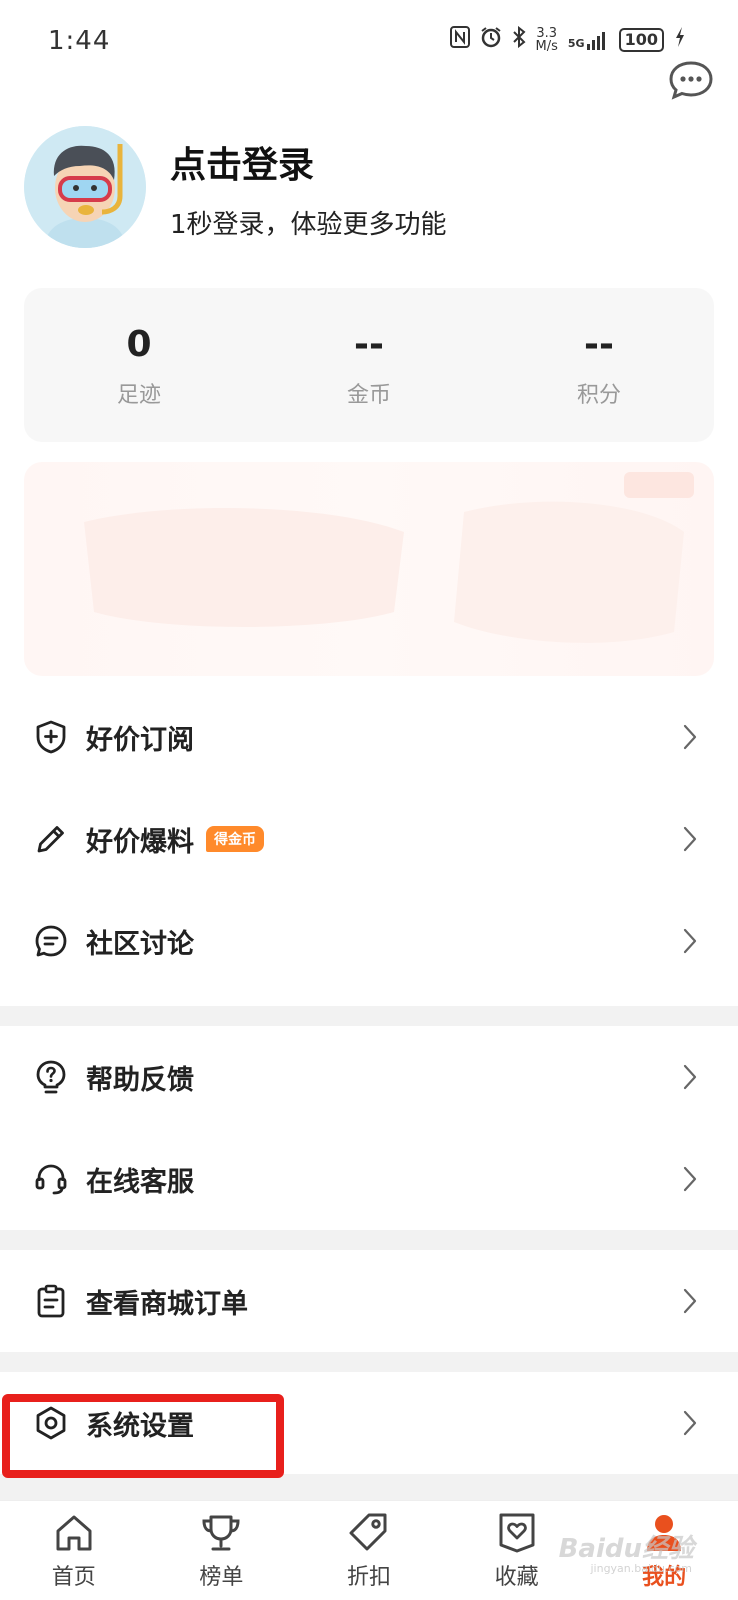 Image resolution: width=738 pixels, height=1600 pixels. I want to click on tab-label: 收藏, so click(516, 1577).